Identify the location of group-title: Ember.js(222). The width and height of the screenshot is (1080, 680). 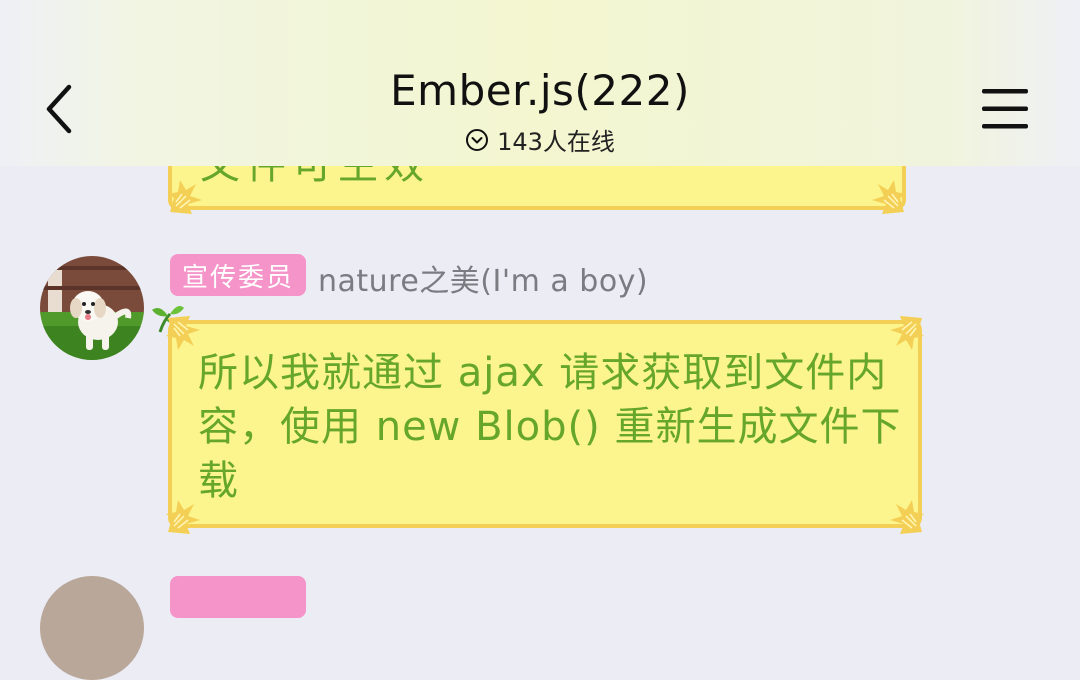
(540, 90).